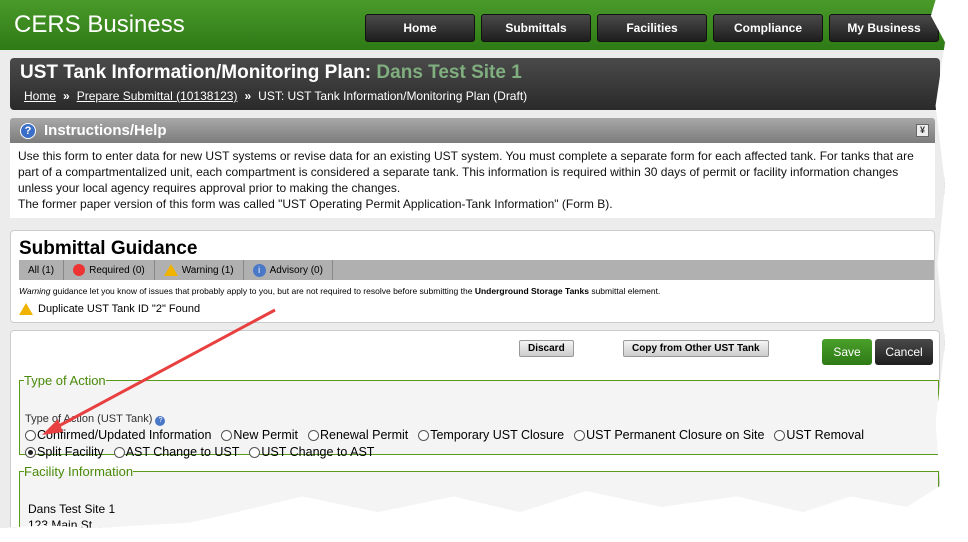  What do you see at coordinates (165, 369) in the screenshot?
I see `arrow-line` at bounding box center [165, 369].